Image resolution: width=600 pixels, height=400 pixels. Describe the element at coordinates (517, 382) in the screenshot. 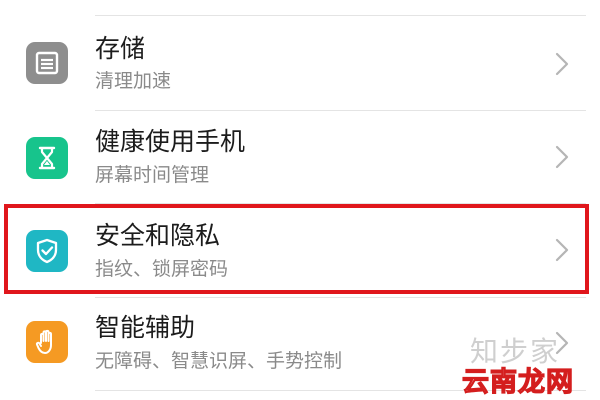

I see `watermark-line2: 云南龙网` at that location.